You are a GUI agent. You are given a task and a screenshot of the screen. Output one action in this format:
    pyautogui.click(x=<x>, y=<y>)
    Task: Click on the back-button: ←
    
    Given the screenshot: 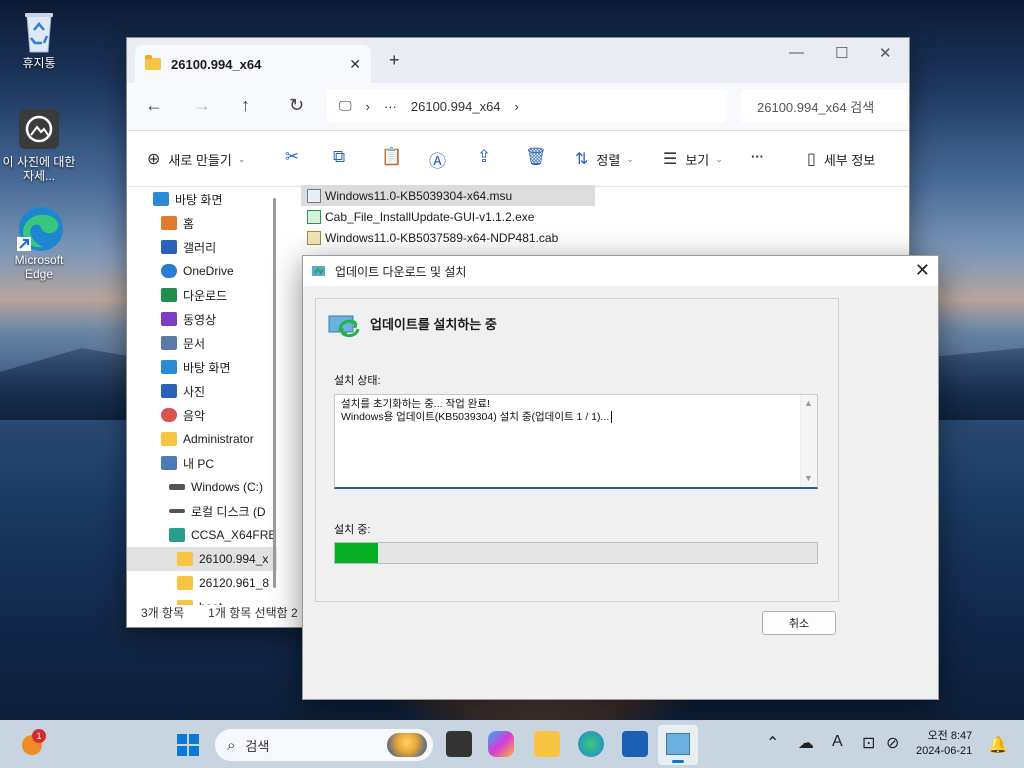 What is the action you would take?
    pyautogui.click(x=154, y=105)
    